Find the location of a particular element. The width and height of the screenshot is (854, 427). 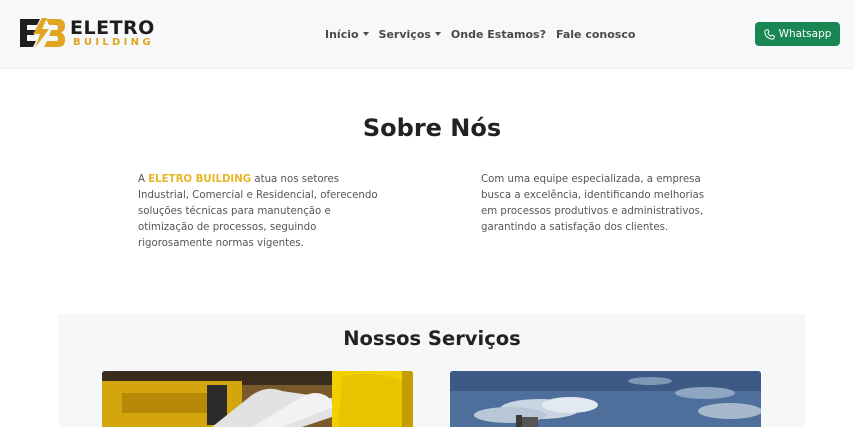

nav-item-label: Serviços is located at coordinates (404, 34).